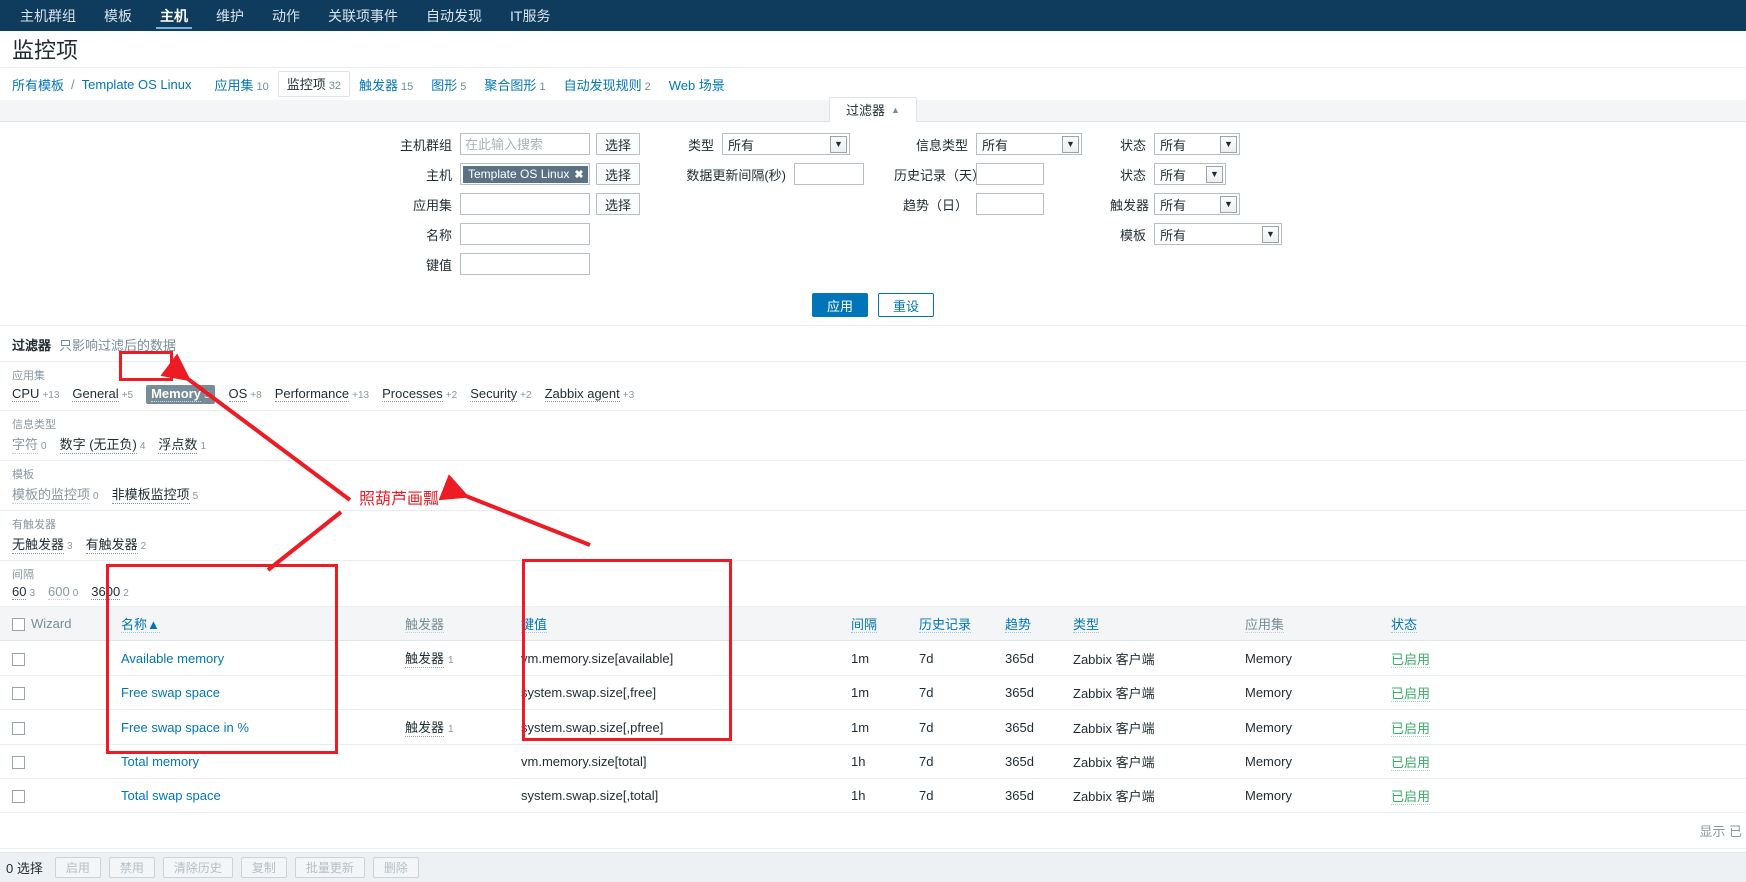 This screenshot has height=882, width=1746. Describe the element at coordinates (578, 174) in the screenshot. I see `close-icon: ✖` at that location.